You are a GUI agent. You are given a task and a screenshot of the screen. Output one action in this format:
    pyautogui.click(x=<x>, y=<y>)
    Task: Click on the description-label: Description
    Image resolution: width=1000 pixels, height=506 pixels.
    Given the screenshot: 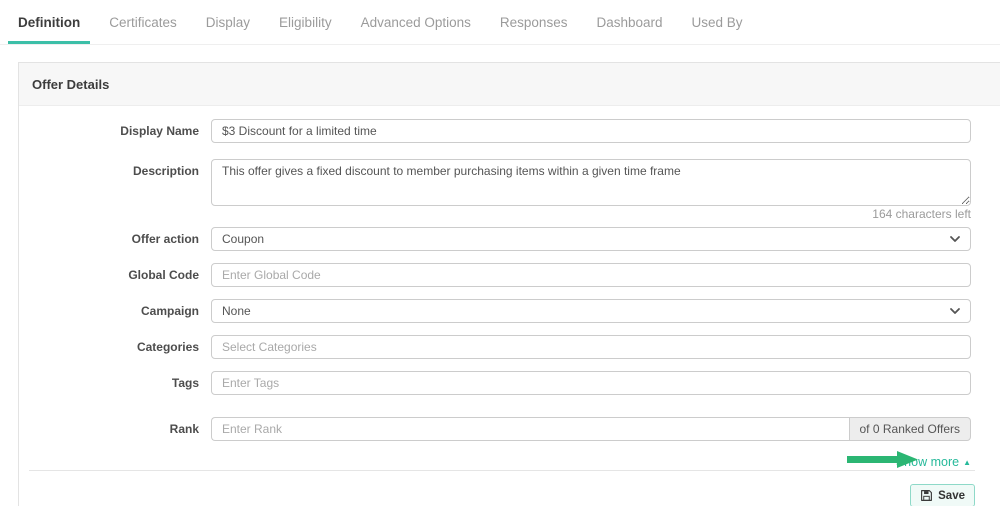 What is the action you would take?
    pyautogui.click(x=165, y=171)
    